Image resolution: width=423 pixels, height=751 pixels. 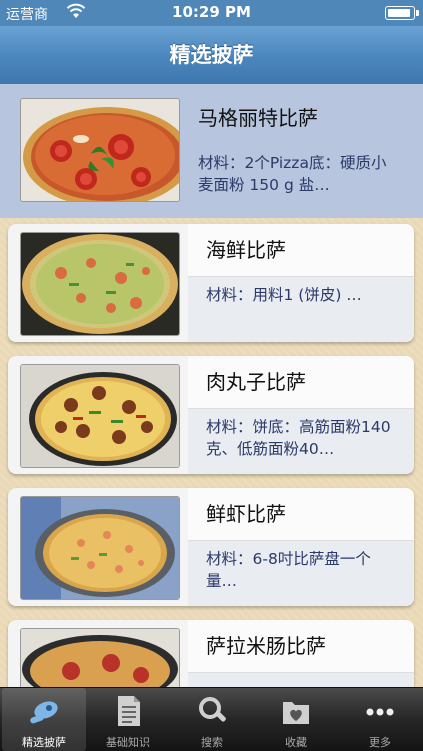 What do you see at coordinates (44, 742) in the screenshot?
I see `tab-label: 精选披萨` at bounding box center [44, 742].